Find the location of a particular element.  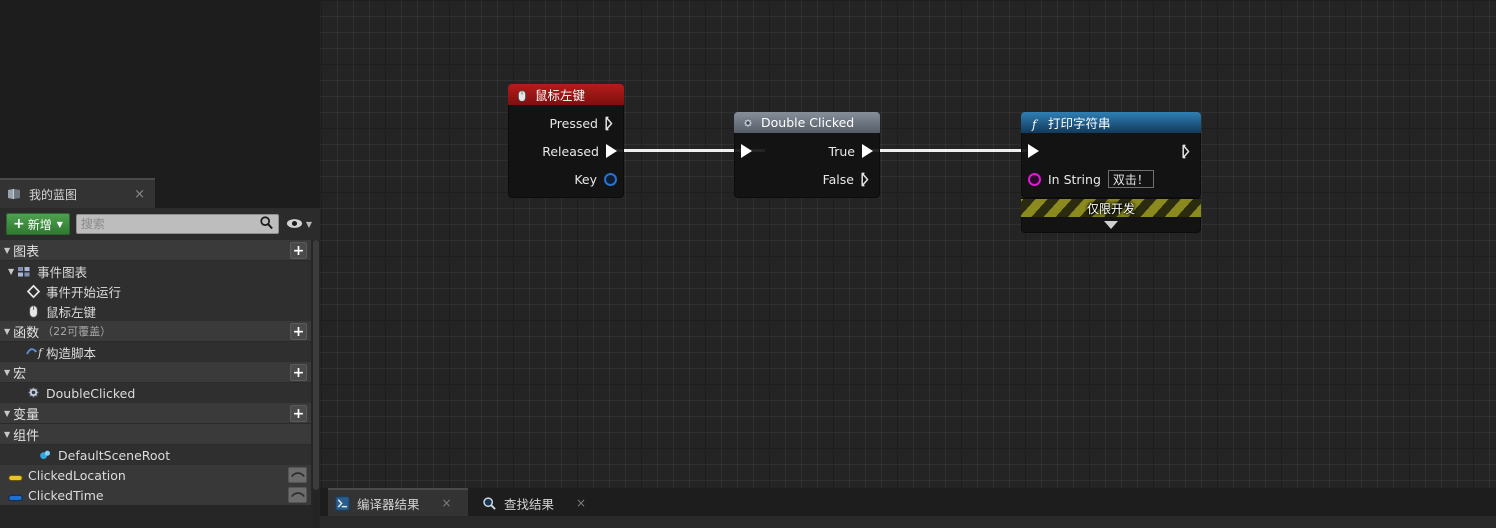

node-title: 打印字符串 is located at coordinates (1079, 123).